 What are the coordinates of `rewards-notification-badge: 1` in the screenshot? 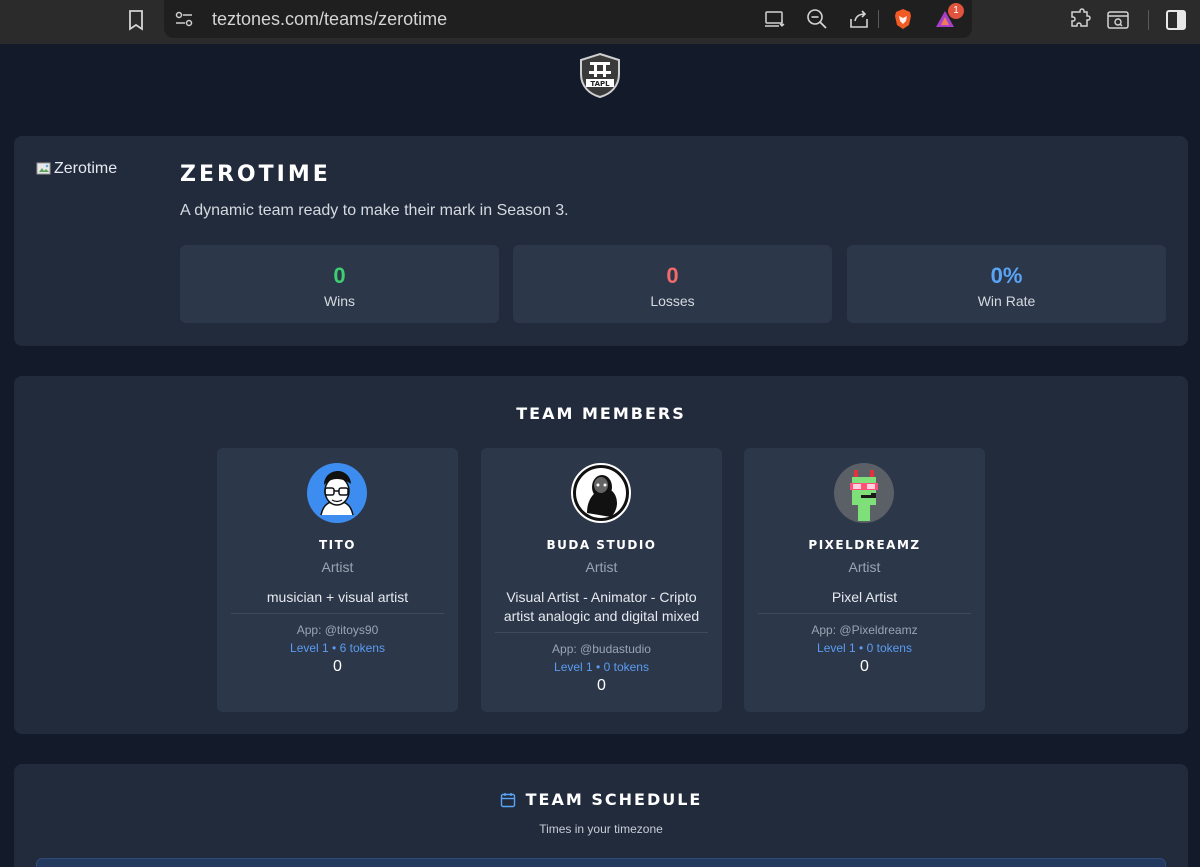 It's located at (956, 11).